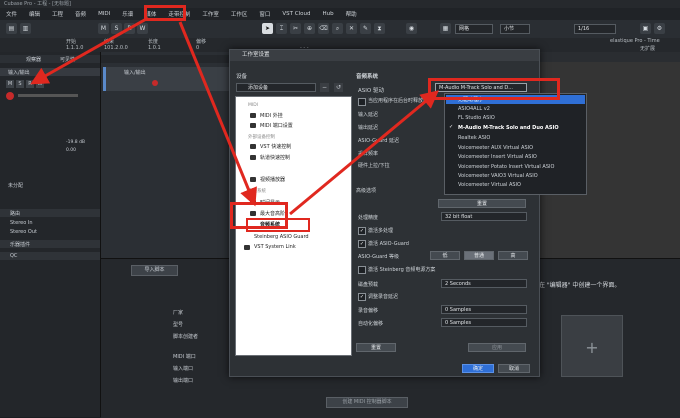  What do you see at coordinates (89, 50) in the screenshot?
I see `arrow-to-inspector` at bounding box center [89, 50].